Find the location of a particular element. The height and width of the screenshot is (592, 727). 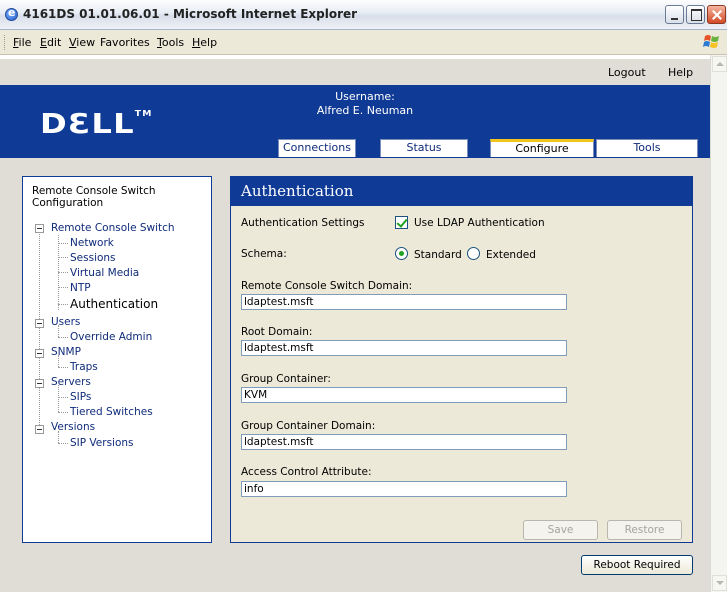

tree-node-ntp: NTP is located at coordinates (80, 288).